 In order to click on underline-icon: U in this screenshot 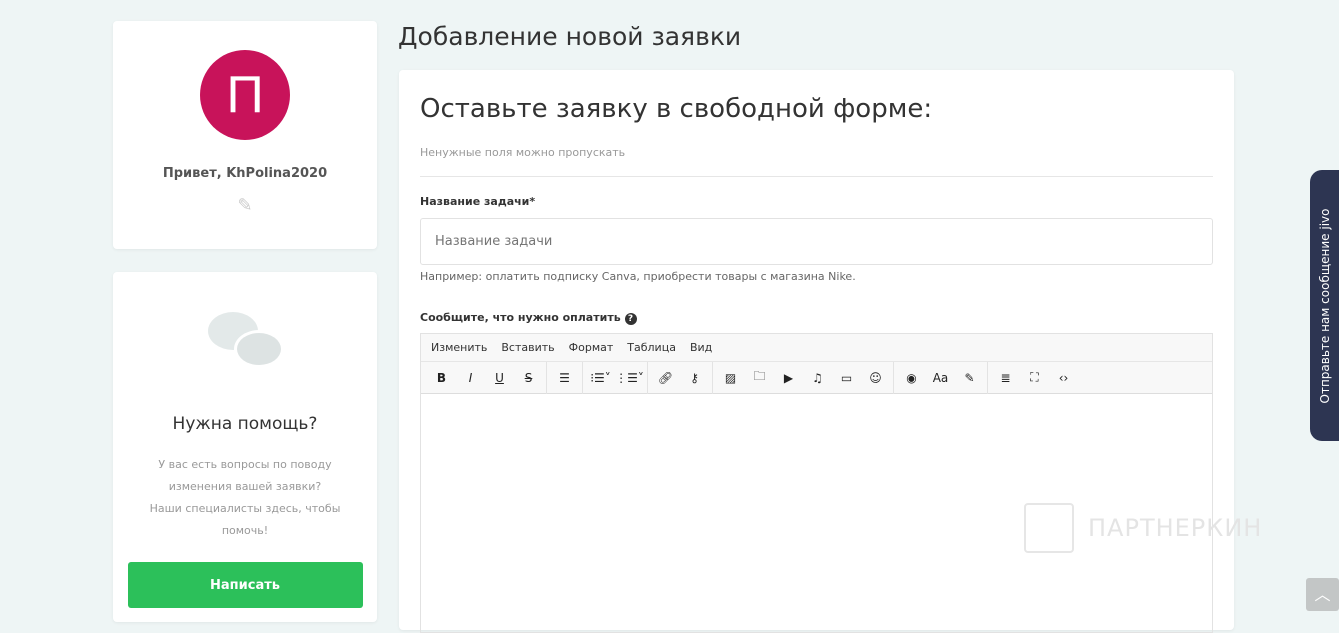, I will do `click(499, 378)`.